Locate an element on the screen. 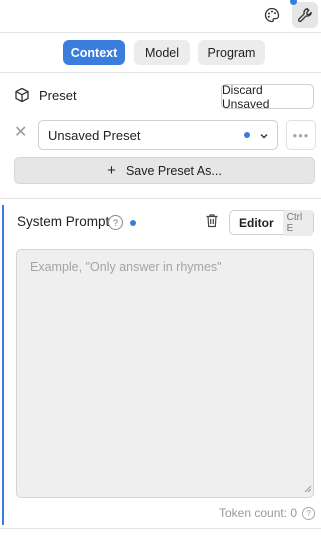 The height and width of the screenshot is (542, 321). preset-select: Unsaved Preset is located at coordinates (158, 135).